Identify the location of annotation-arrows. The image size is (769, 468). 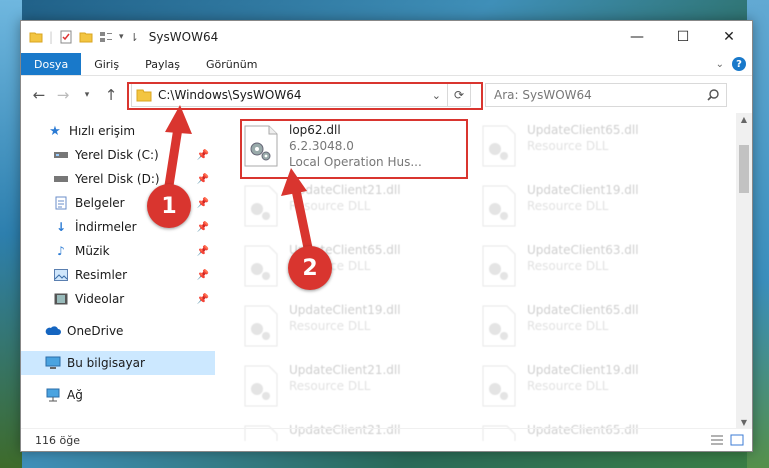
(238, 179).